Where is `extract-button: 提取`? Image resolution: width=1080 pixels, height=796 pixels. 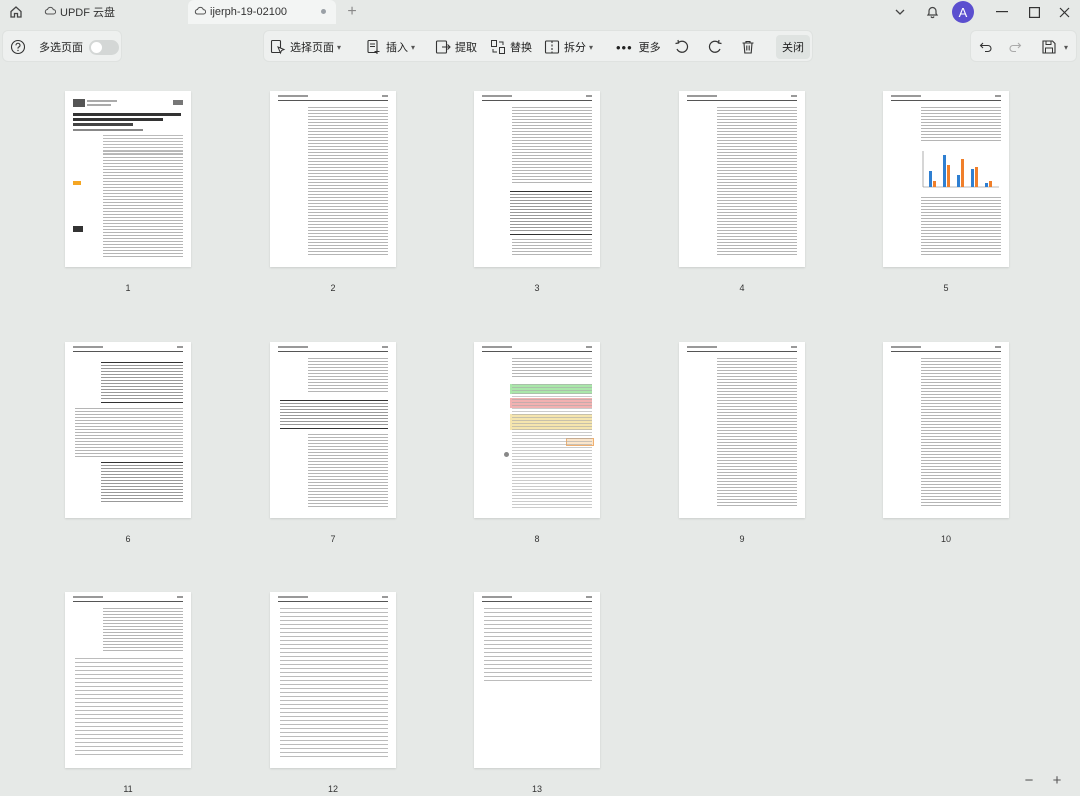 extract-button: 提取 is located at coordinates (456, 47).